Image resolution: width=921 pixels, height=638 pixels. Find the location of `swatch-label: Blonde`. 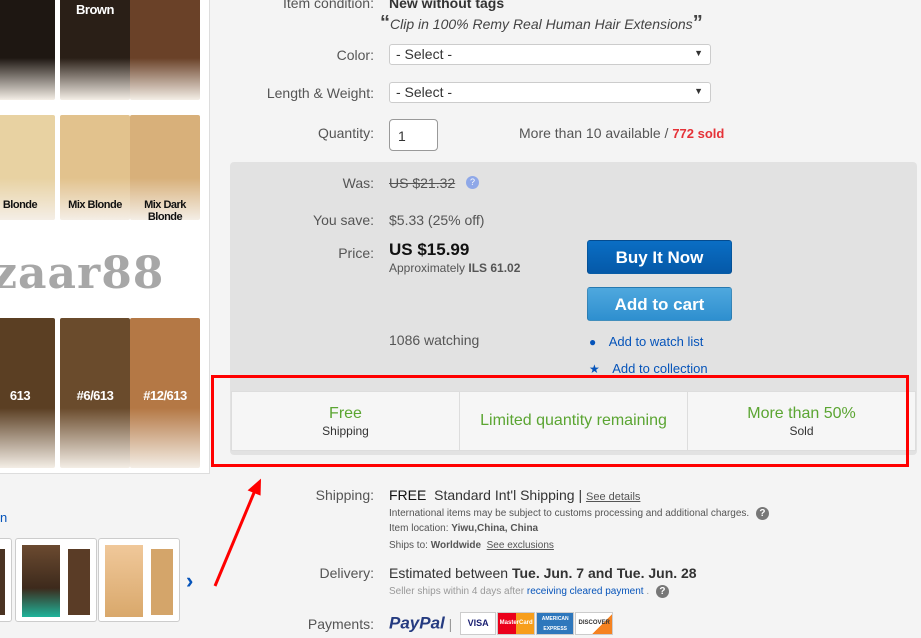

swatch-label: Blonde is located at coordinates (20, 205).